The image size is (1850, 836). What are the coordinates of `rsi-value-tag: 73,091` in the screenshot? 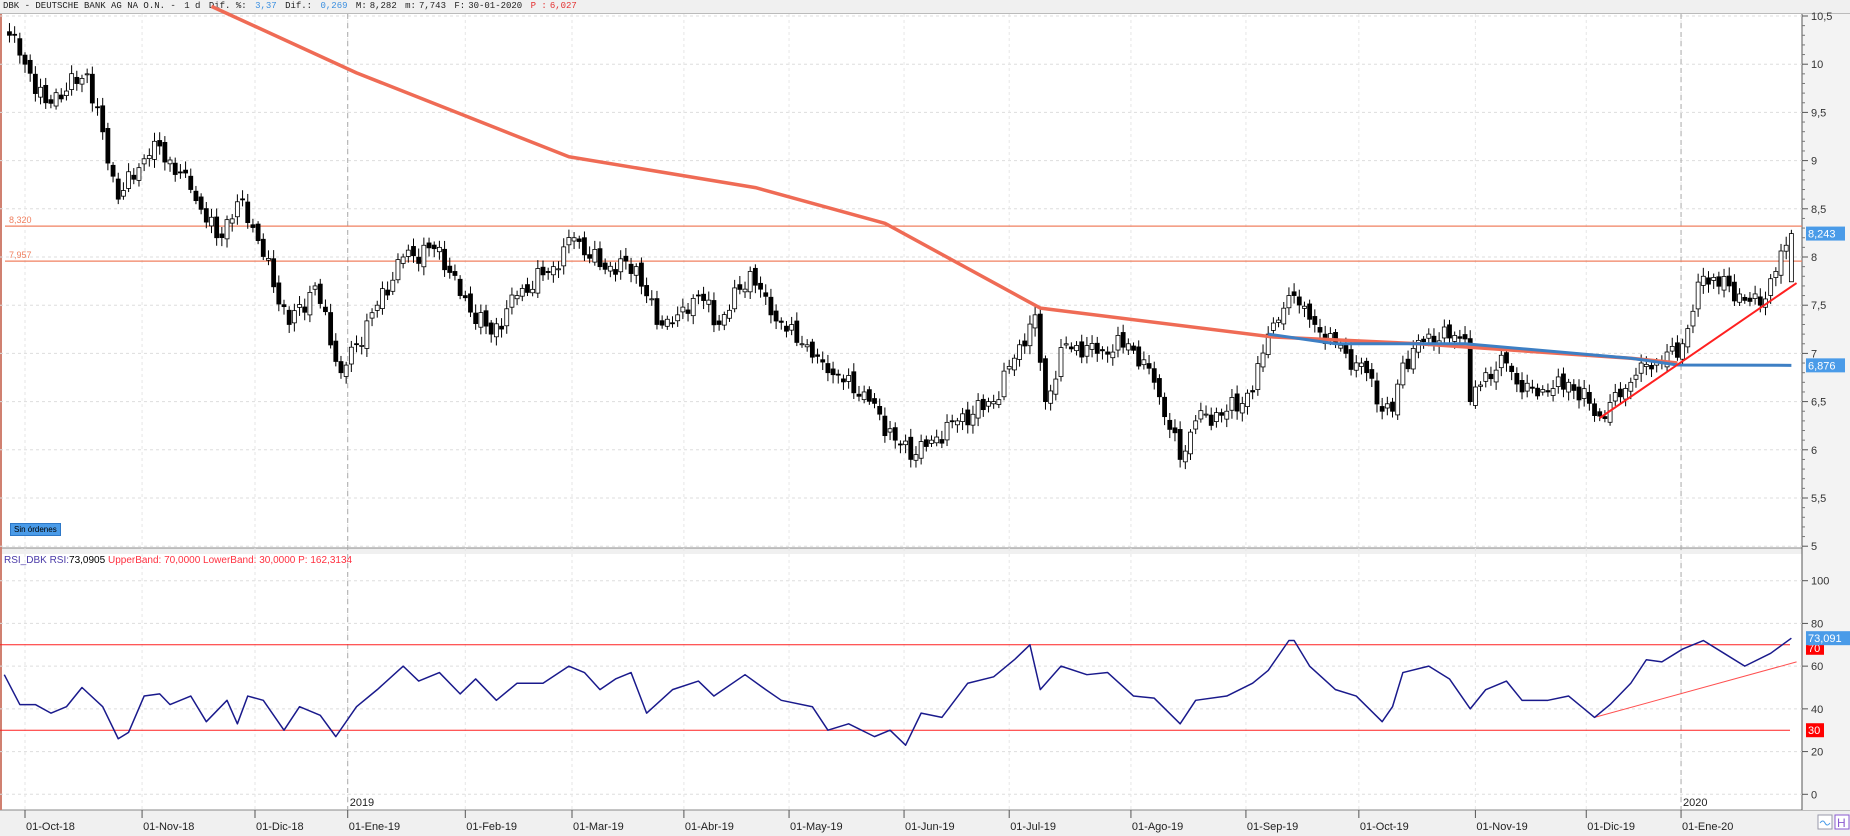 It's located at (1825, 639).